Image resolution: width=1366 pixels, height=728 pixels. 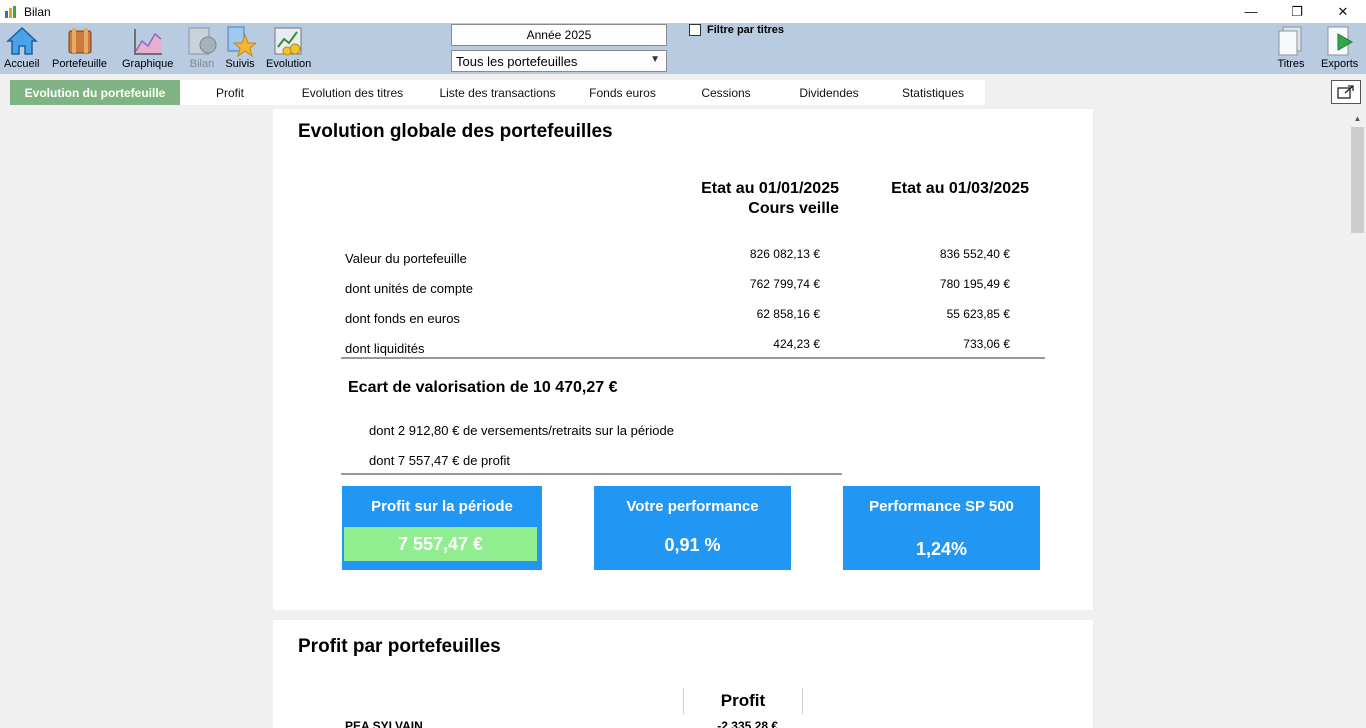 I want to click on profit-line: dont 7 557,47 € de profit, so click(x=439, y=460).